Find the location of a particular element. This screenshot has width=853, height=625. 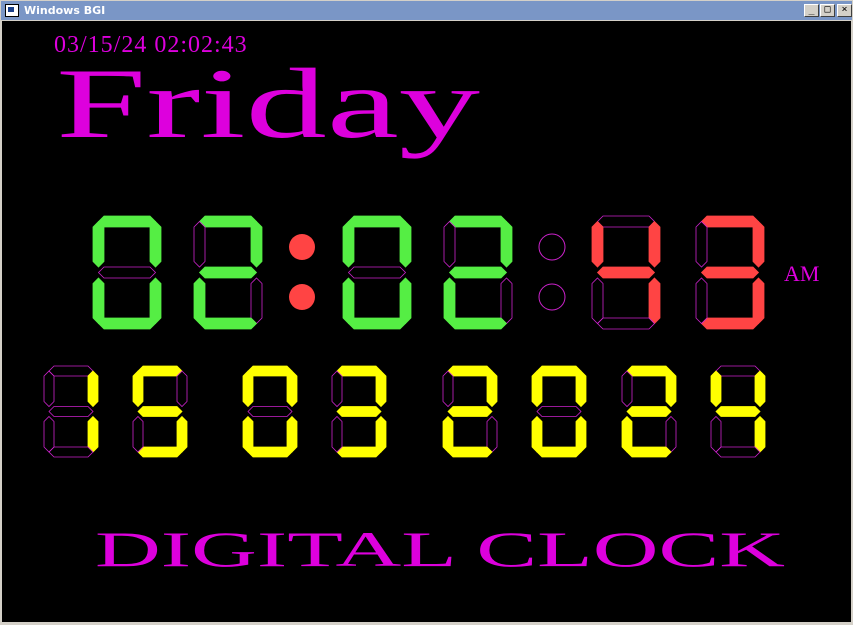

close-button: × is located at coordinates (844, 10).